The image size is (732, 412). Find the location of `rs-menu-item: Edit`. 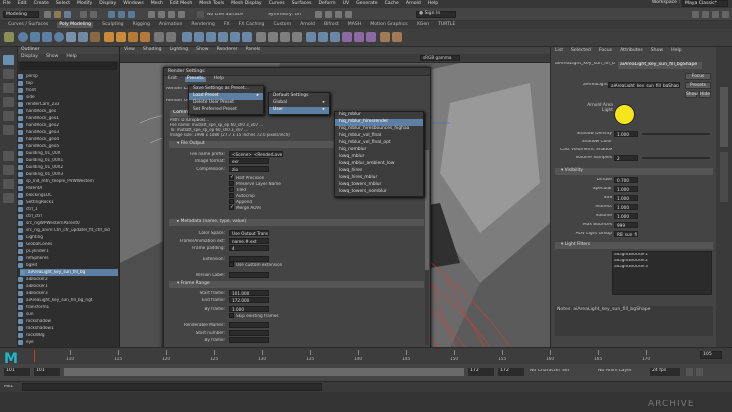

rs-menu-item: Edit is located at coordinates (172, 79).